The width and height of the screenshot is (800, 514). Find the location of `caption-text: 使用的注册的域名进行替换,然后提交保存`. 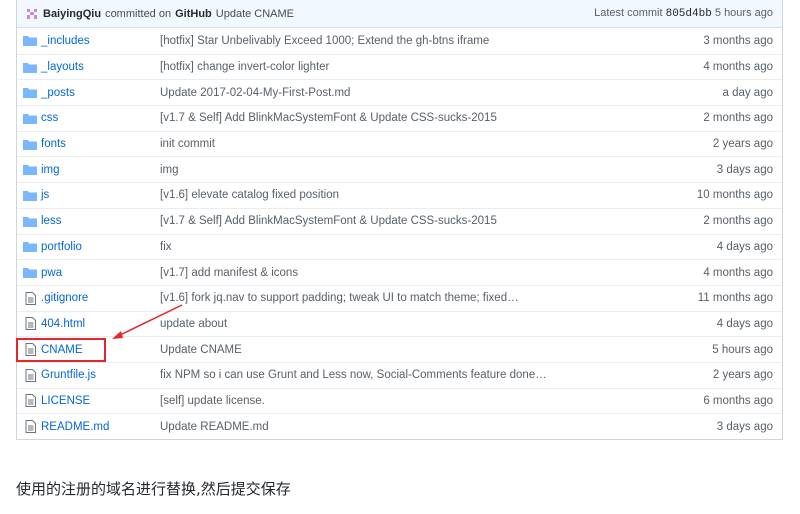

caption-text: 使用的注册的域名进行替换,然后提交保存 is located at coordinates (153, 489).